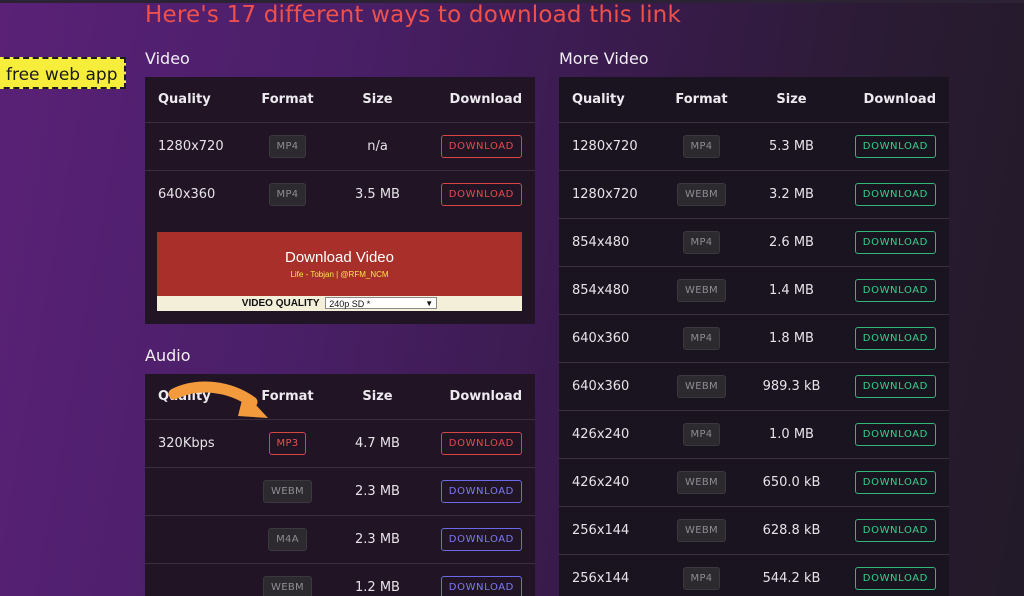  Describe the element at coordinates (791, 578) in the screenshot. I see `size-cell: 544.2 kB` at that location.